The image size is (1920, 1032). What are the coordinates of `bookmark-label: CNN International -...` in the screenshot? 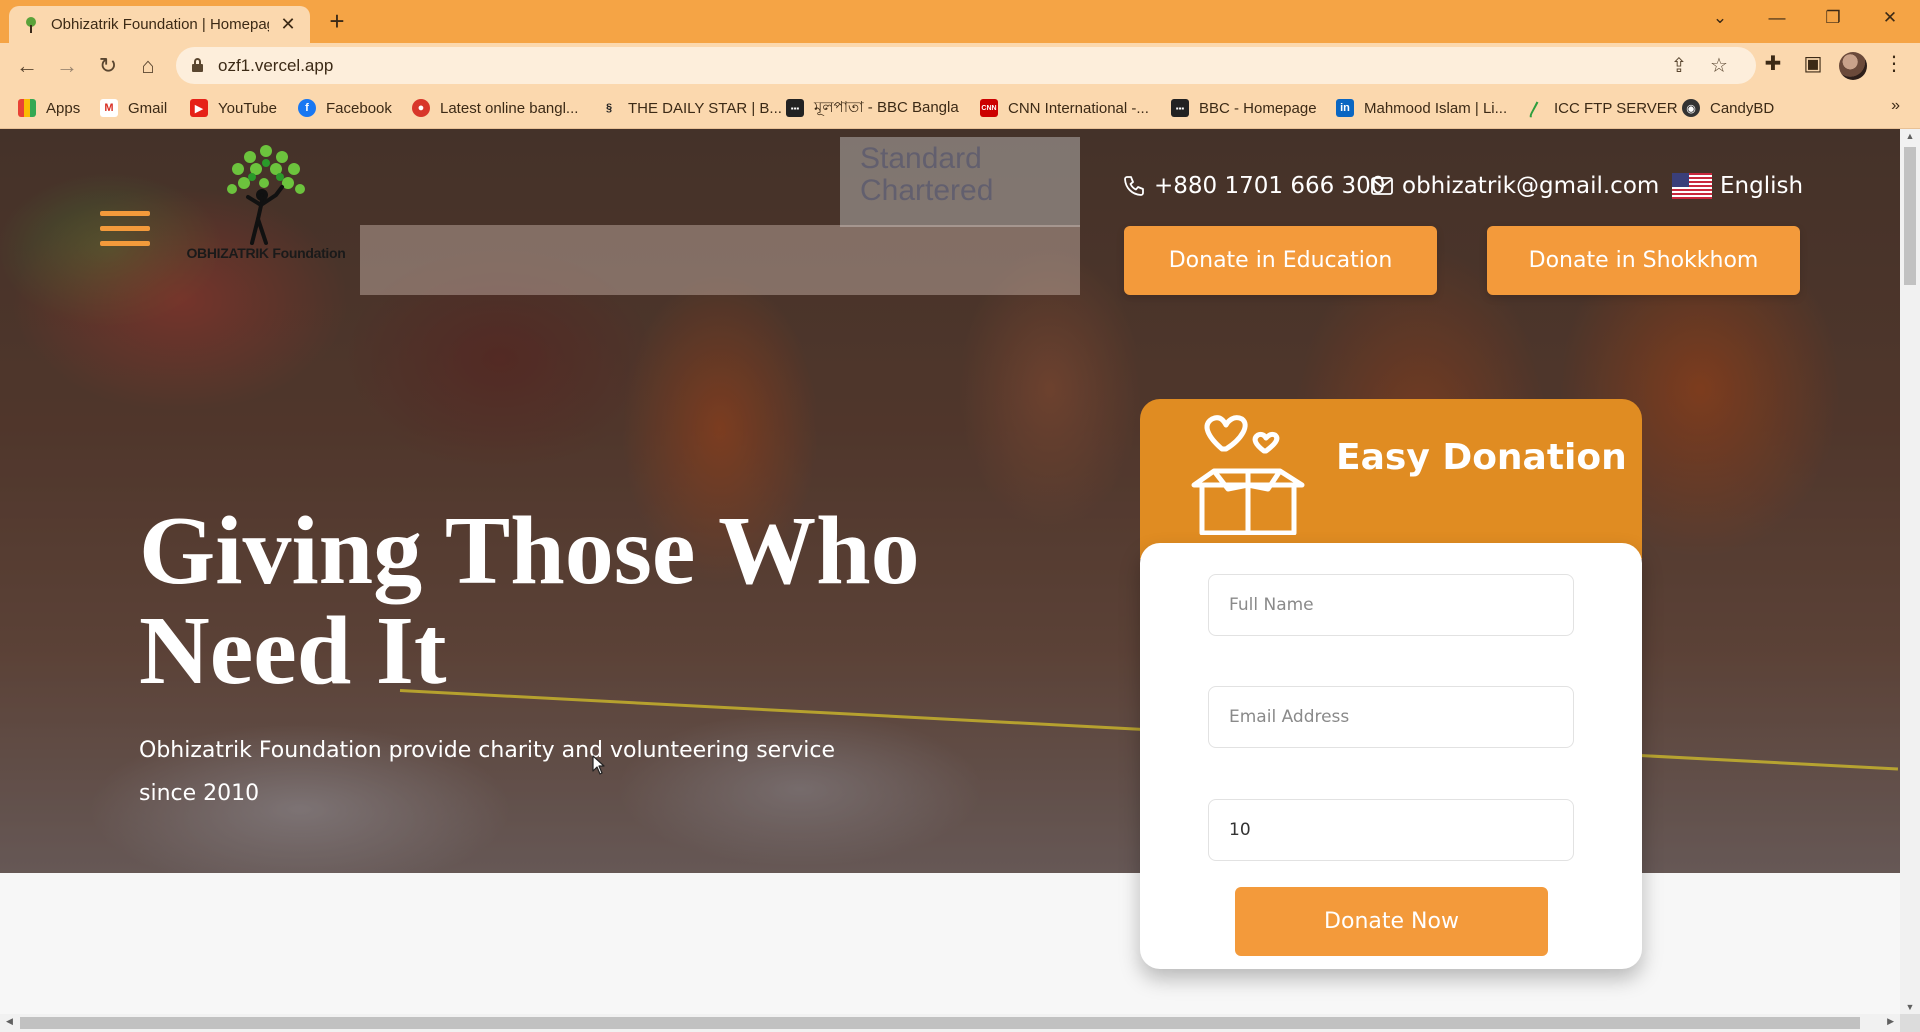 It's located at (1078, 108).